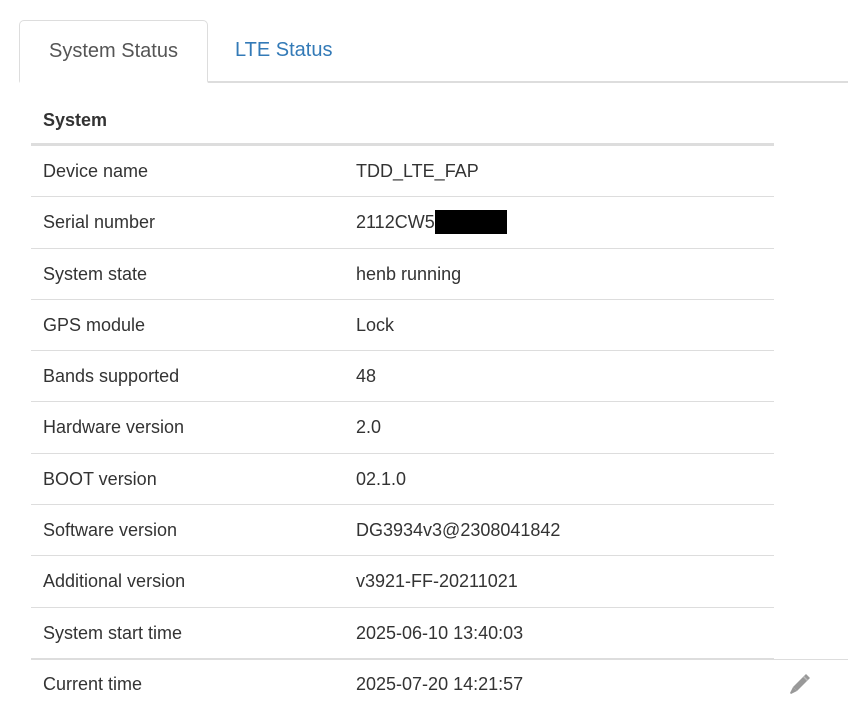 This screenshot has width=848, height=724. What do you see at coordinates (799, 684) in the screenshot?
I see `pencil-icon` at bounding box center [799, 684].